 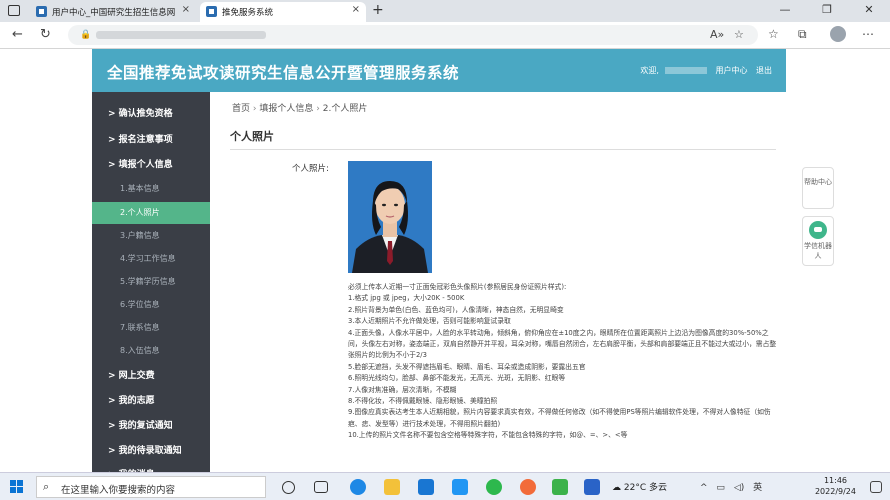 I want to click on sidebar-item: > 网上交费, so click(x=151, y=376).